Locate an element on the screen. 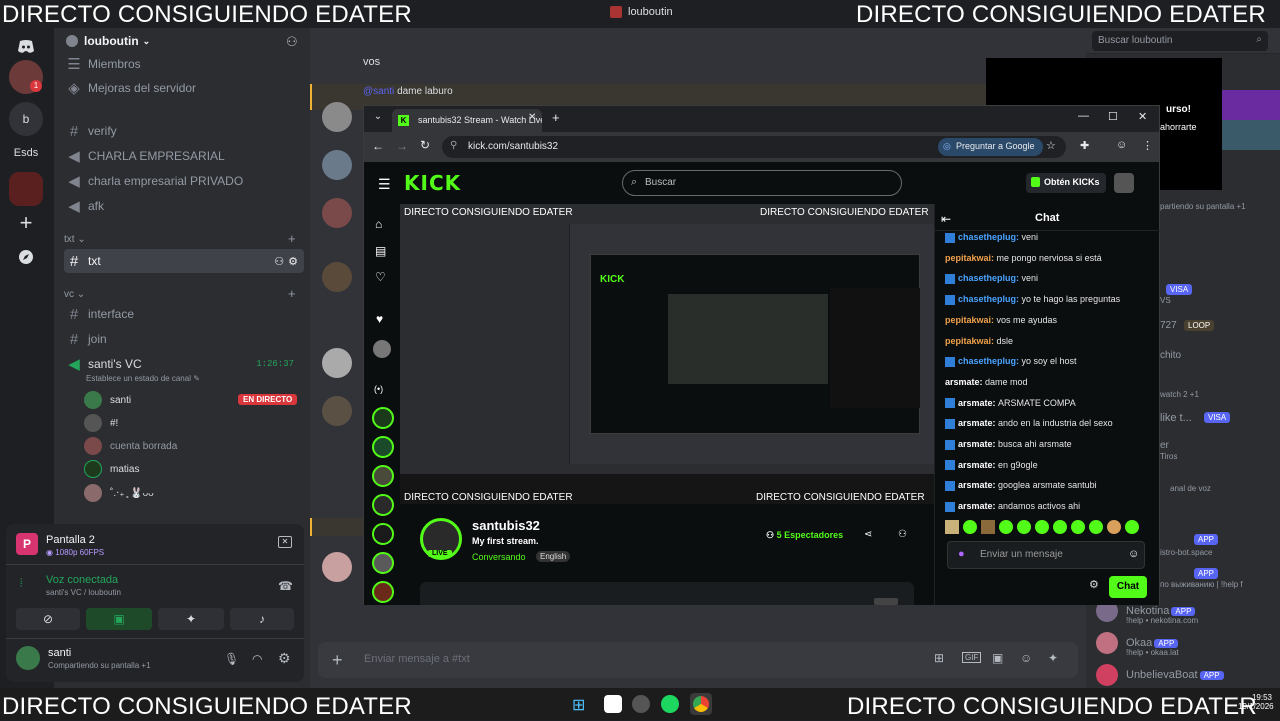 The width and height of the screenshot is (1280, 721). forward-icon: → is located at coordinates (402, 146).